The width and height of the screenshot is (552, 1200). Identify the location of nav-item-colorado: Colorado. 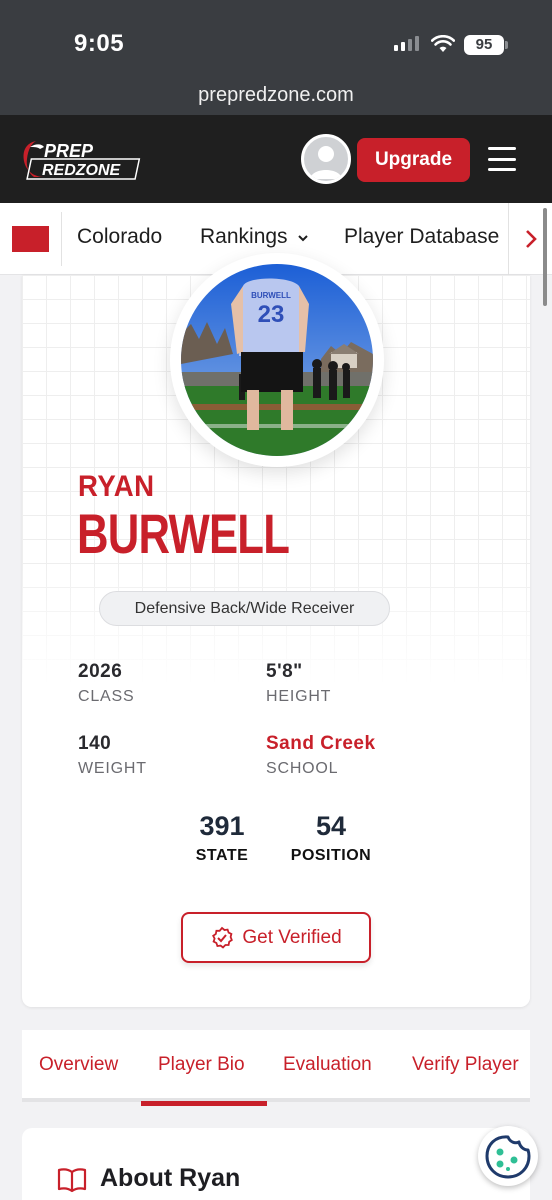
(119, 237).